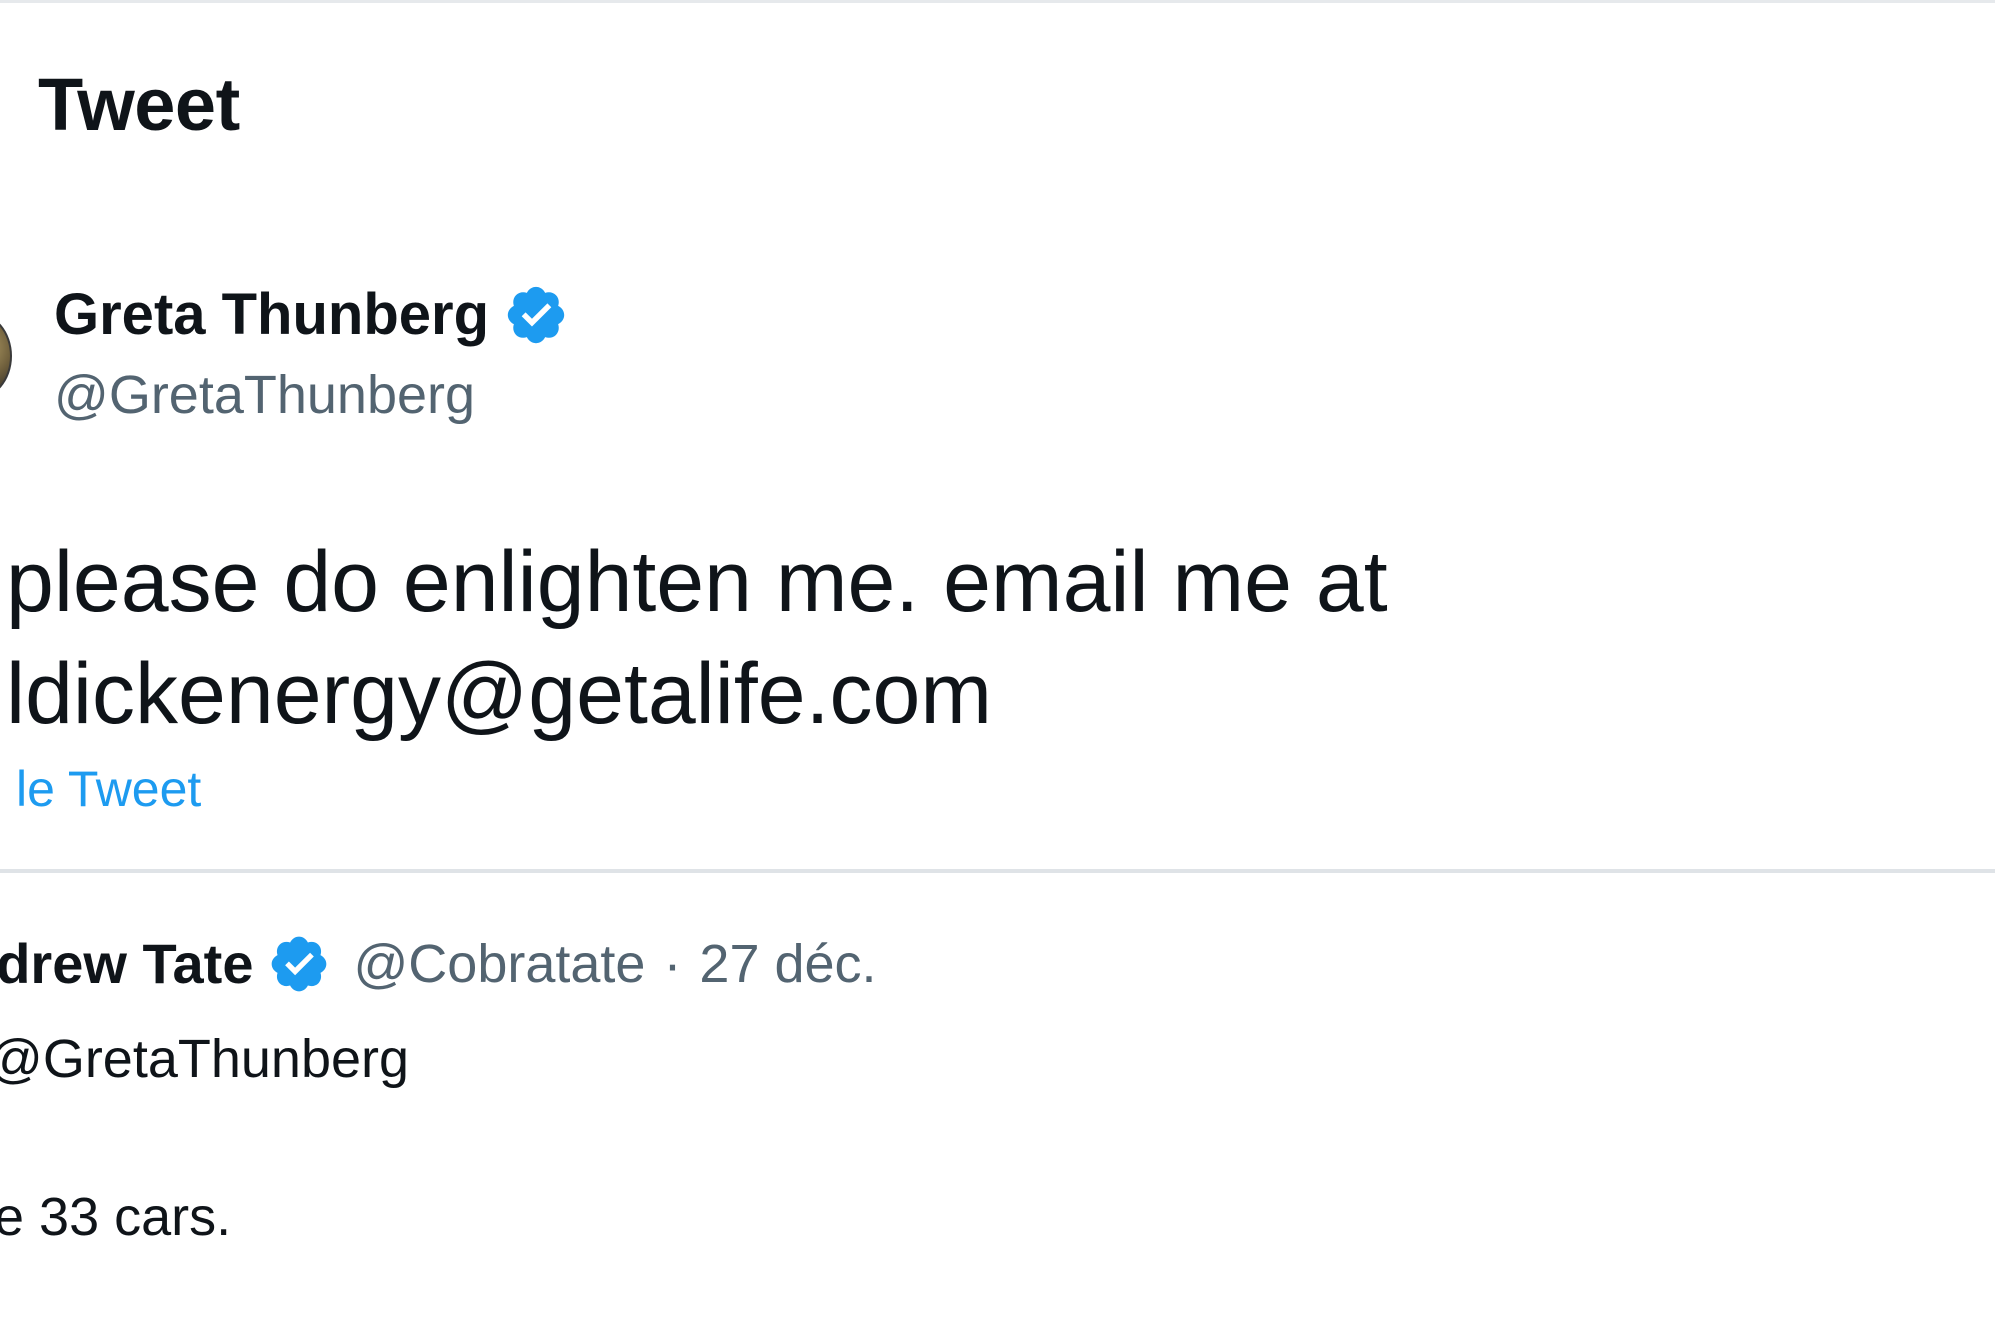 The image size is (1995, 1330). Describe the element at coordinates (116, 1217) in the screenshot. I see `reply-text: e 33 cars.` at that location.